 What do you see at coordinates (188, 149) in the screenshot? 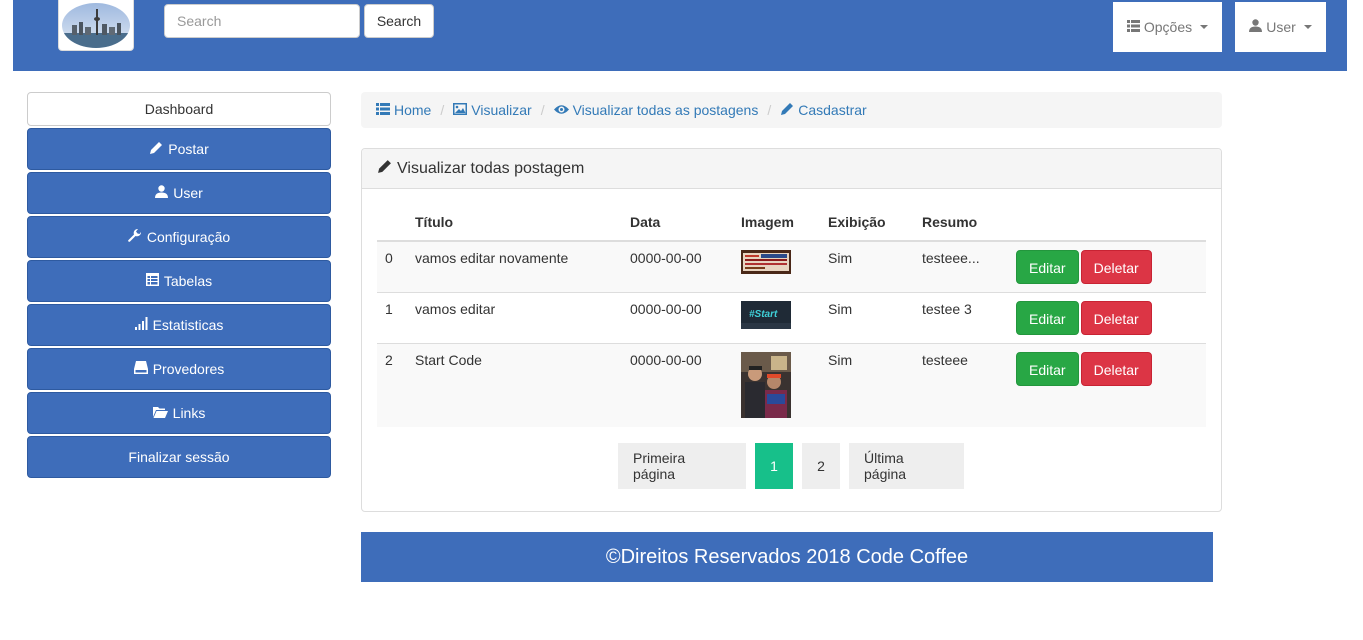
I see `sidebar-item-label: Postar` at bounding box center [188, 149].